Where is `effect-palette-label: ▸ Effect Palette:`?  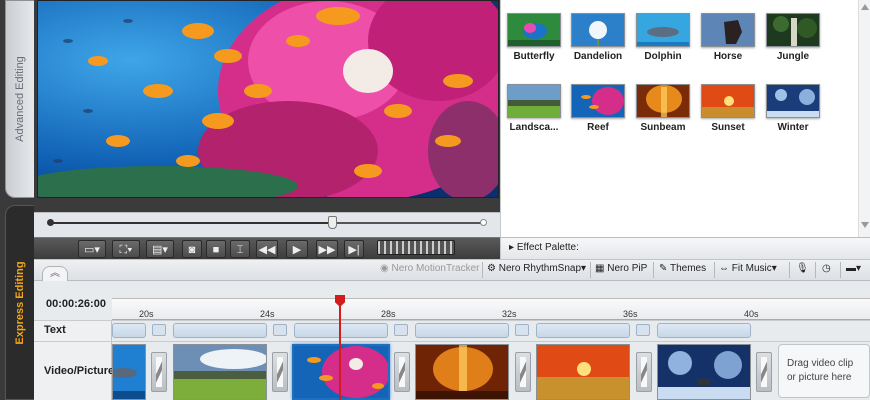 effect-palette-label: ▸ Effect Palette: is located at coordinates (544, 247).